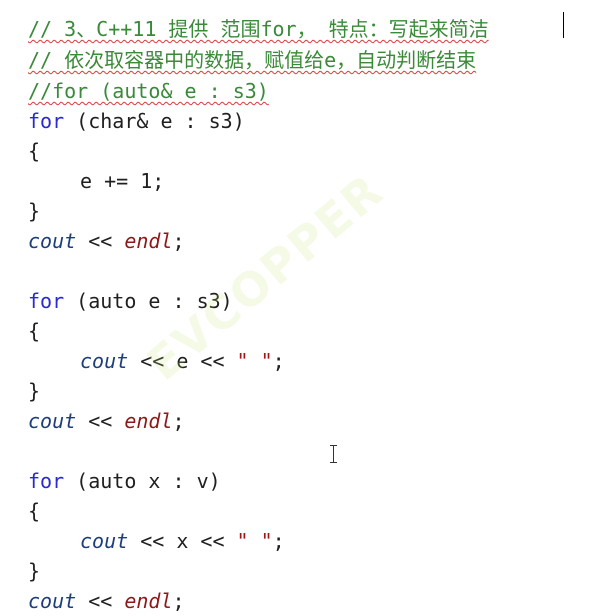 This screenshot has height=616, width=598. I want to click on code-line-19: }, so click(34, 571).